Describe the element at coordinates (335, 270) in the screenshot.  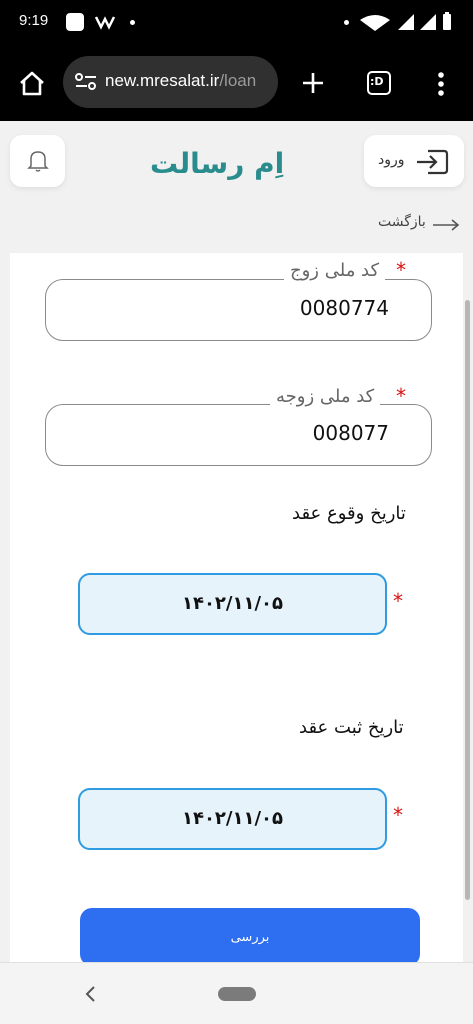
I see `husband-national-id-label: کد ملی زوج` at that location.